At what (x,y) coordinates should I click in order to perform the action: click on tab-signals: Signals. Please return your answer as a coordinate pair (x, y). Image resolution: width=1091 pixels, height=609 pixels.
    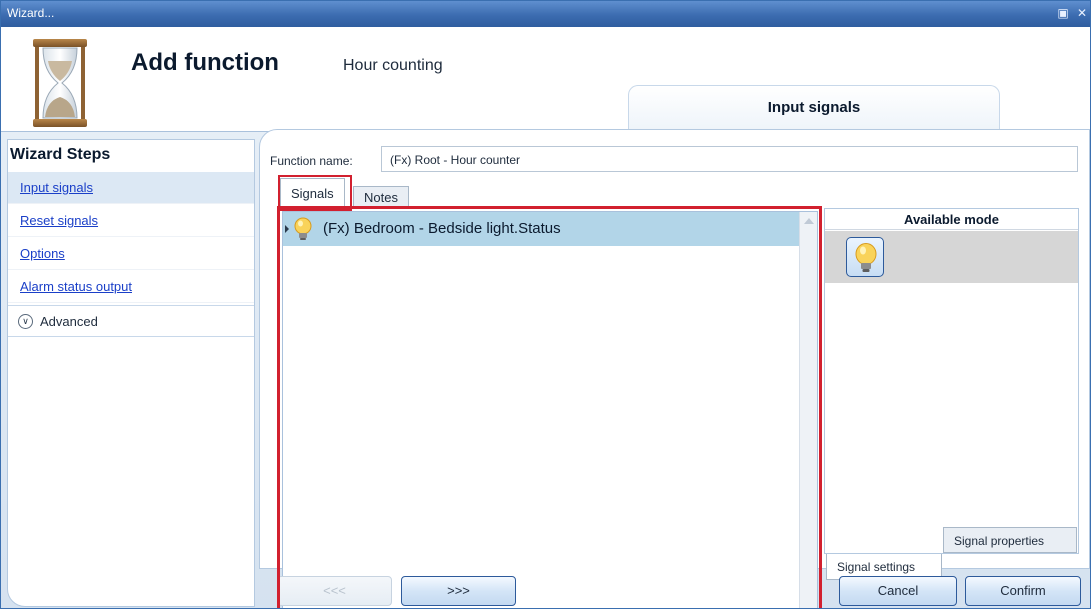
    Looking at the image, I should click on (312, 193).